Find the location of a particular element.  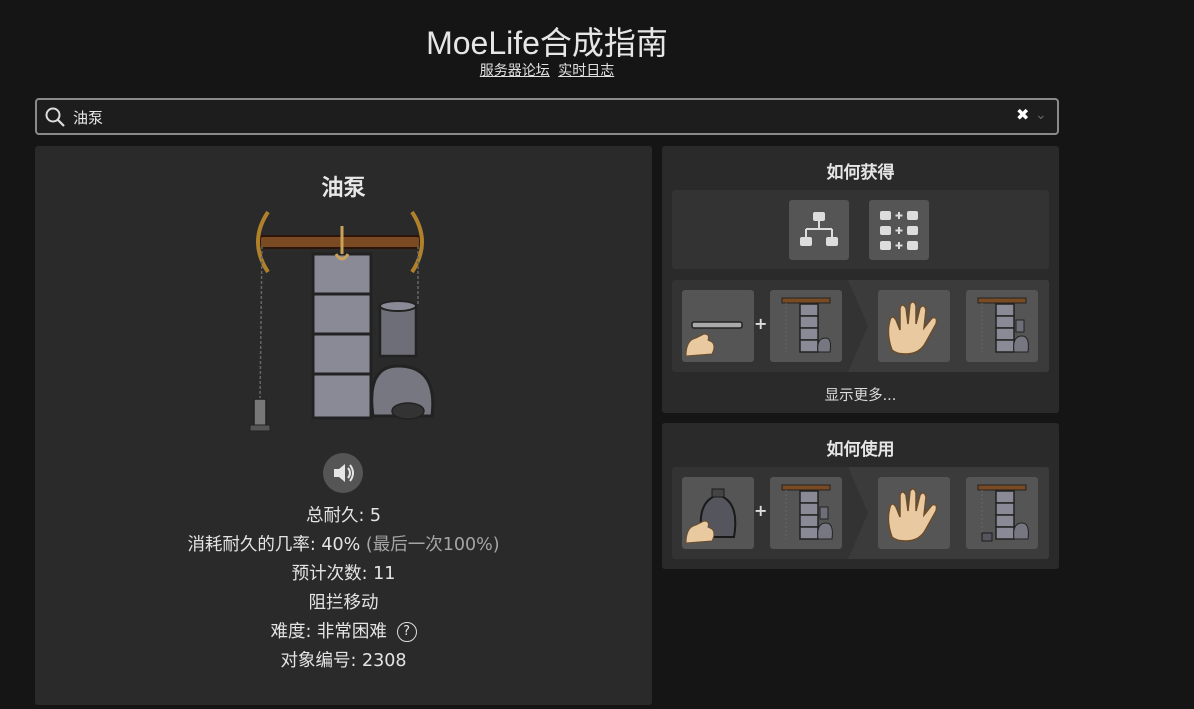

result-oil-pump-slot is located at coordinates (1002, 326).